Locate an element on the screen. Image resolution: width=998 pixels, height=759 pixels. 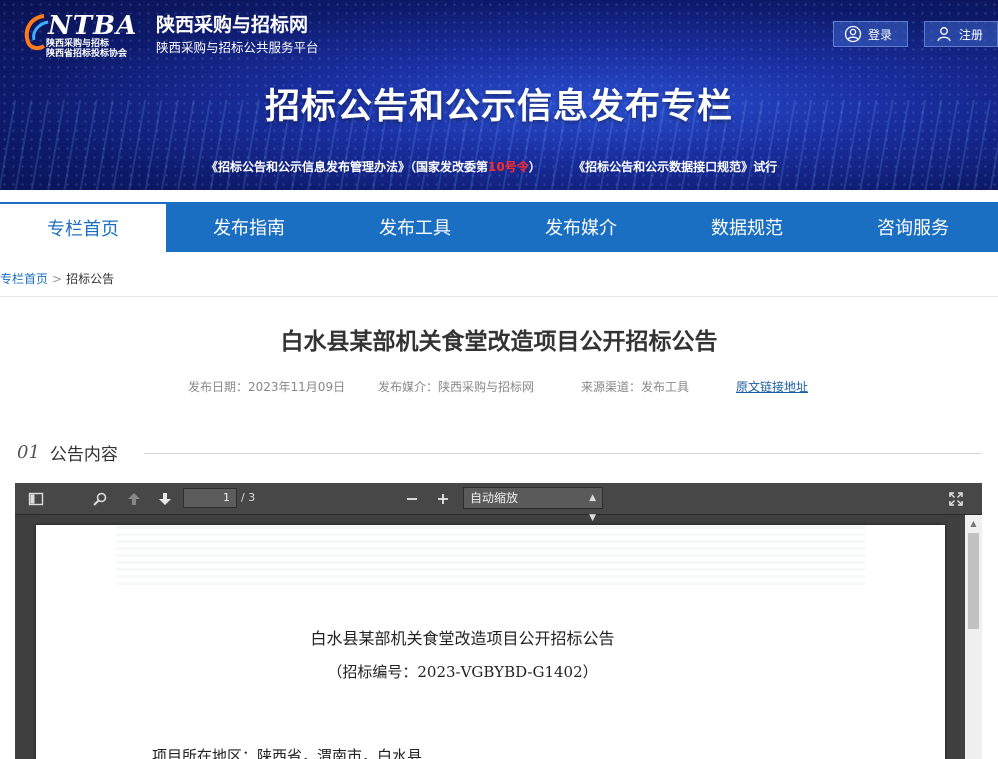
register-button: 注册 is located at coordinates (961, 34).